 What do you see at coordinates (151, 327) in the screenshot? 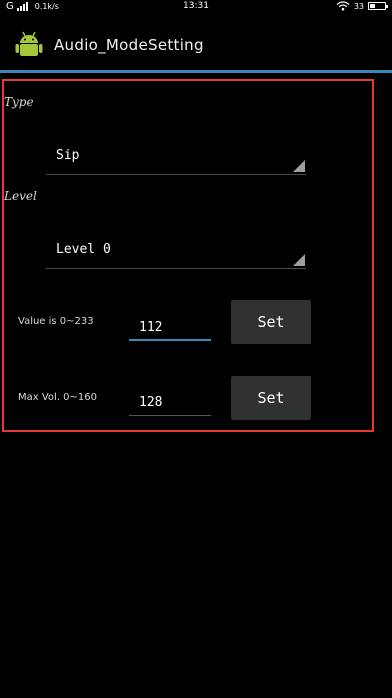
I see `value-input-text: 112` at bounding box center [151, 327].